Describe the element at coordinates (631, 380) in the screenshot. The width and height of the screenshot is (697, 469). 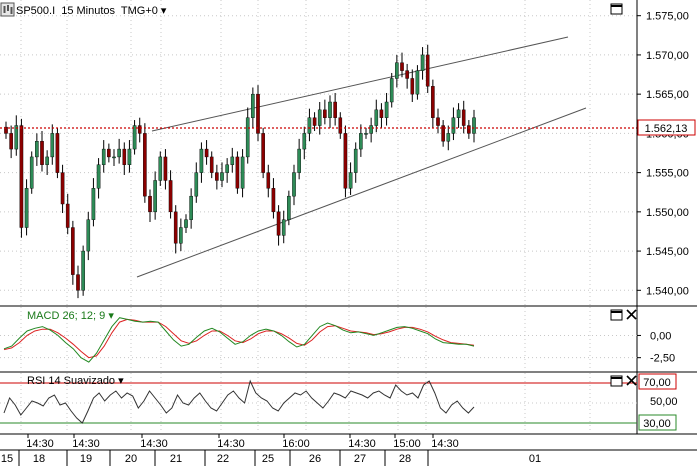
I see `rsi-close-button` at that location.